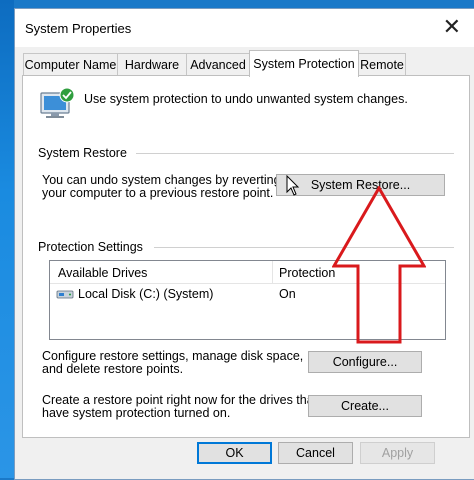 The image size is (474, 480). Describe the element at coordinates (272, 272) in the screenshot. I see `column-separator` at that location.